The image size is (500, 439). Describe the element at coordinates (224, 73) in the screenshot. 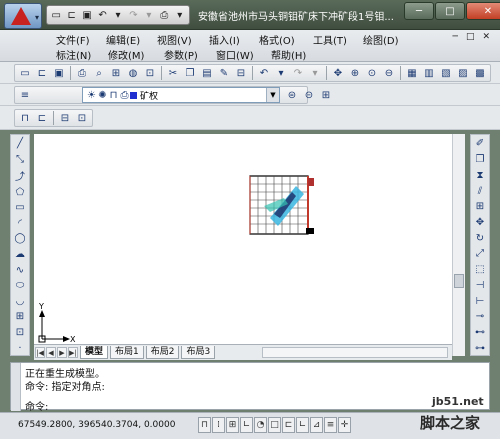

I see `match-properties-icon: ✎` at that location.